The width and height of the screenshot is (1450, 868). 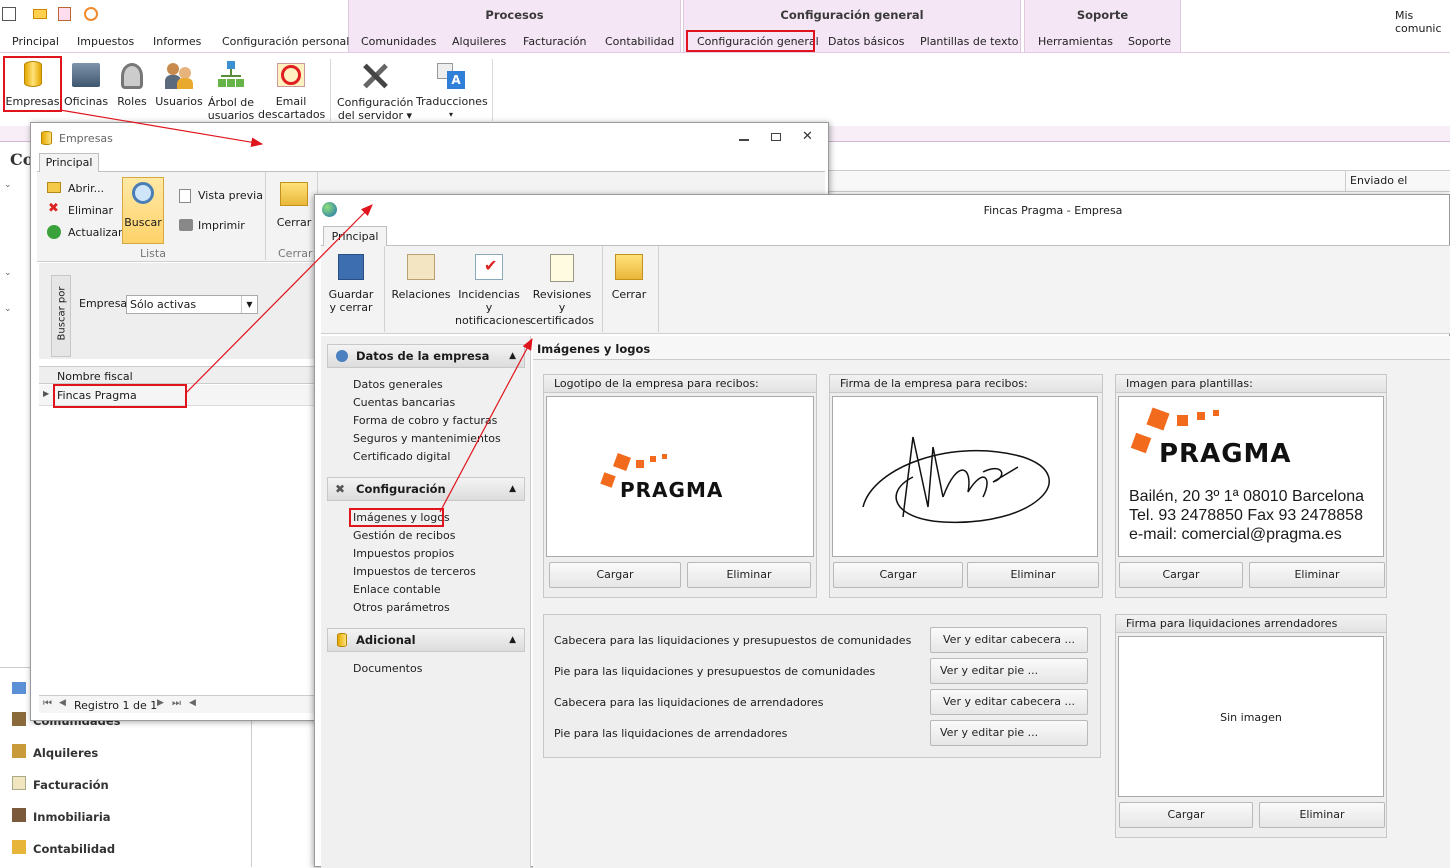 I want to click on imprimir-button: Imprimir, so click(x=221, y=225).